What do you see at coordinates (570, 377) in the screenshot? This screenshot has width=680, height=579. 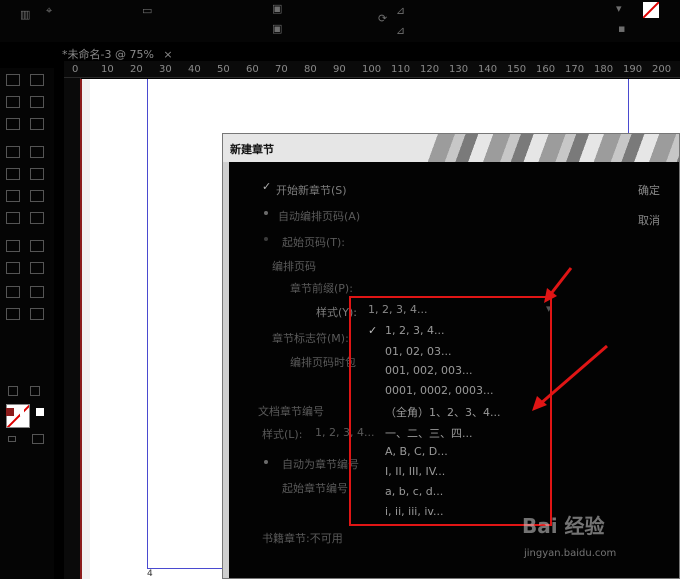 I see `arrow-to-fullwidth-option` at bounding box center [570, 377].